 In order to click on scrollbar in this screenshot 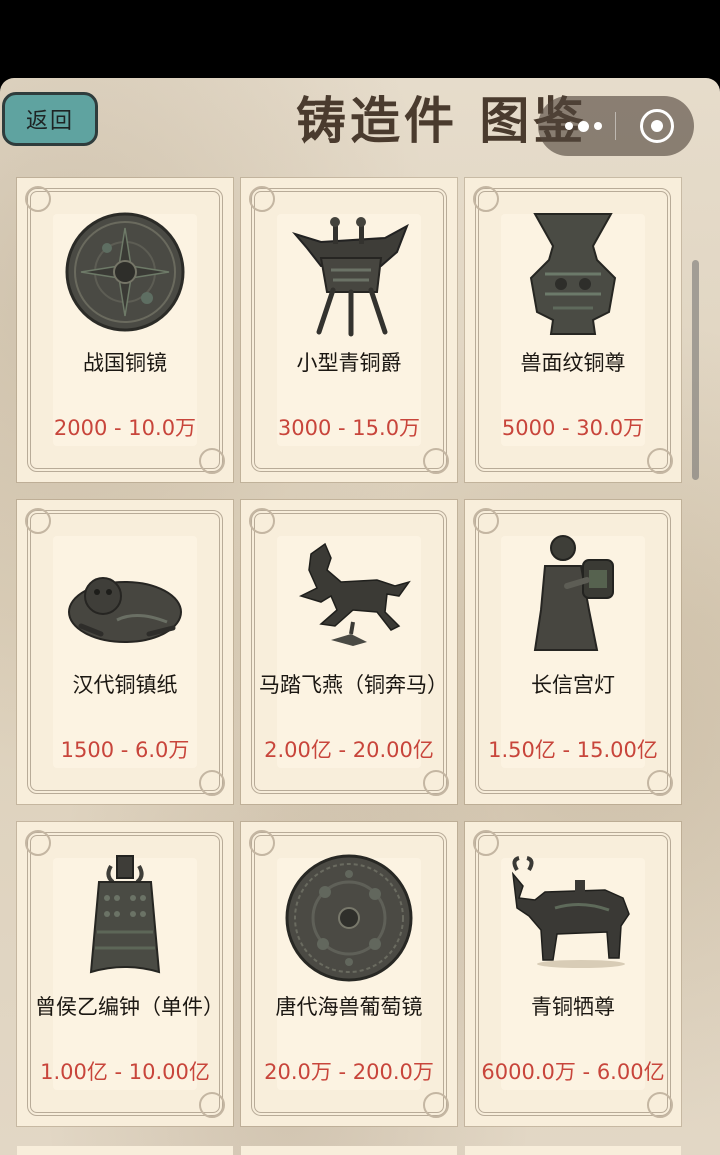, I will do `click(695, 370)`.